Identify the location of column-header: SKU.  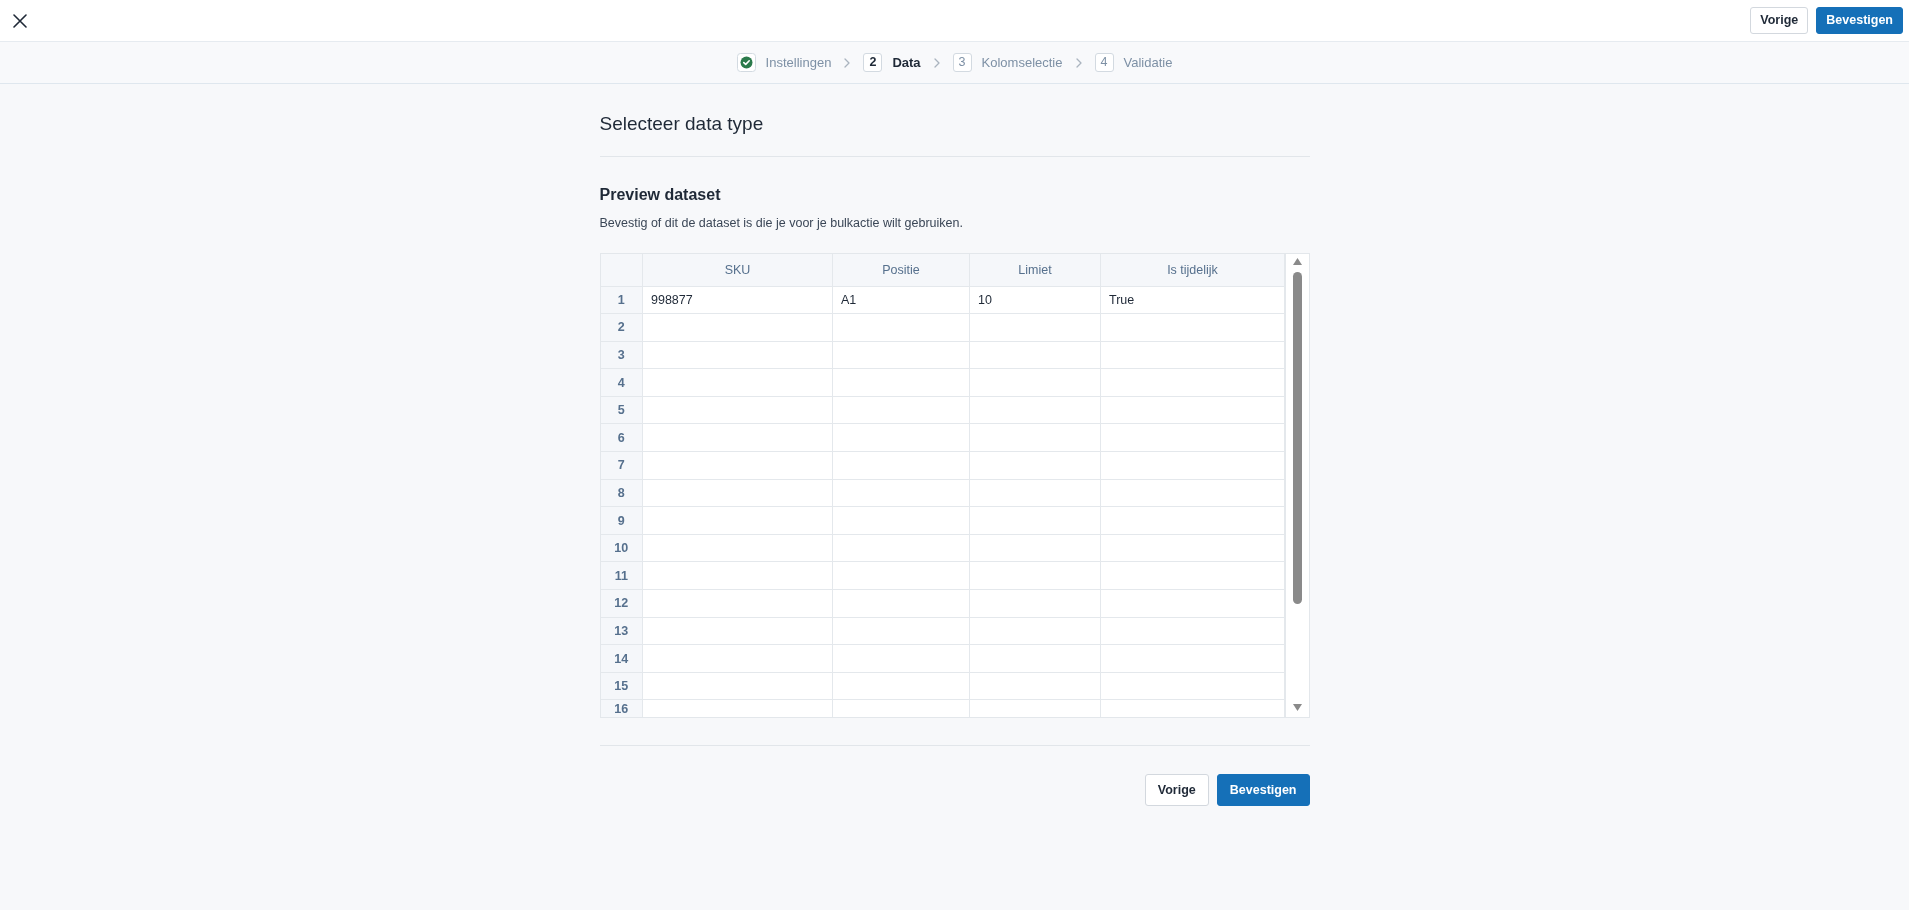
(737, 270).